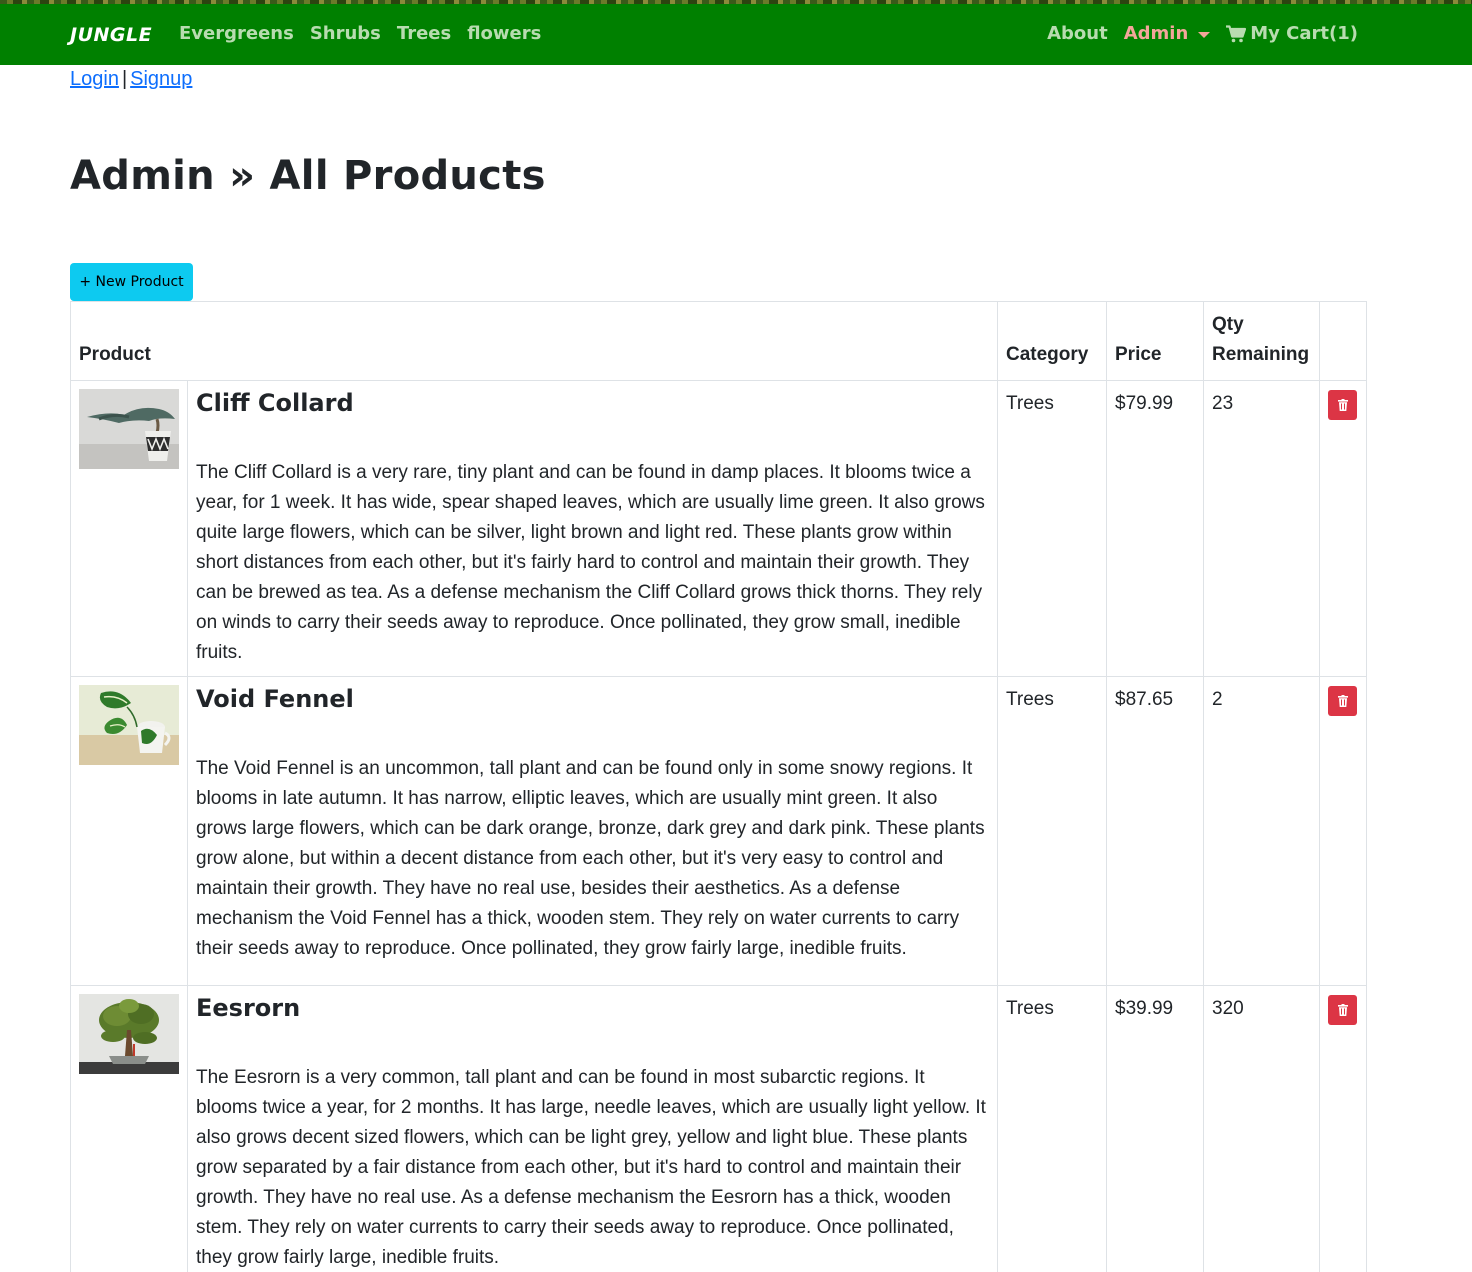 The height and width of the screenshot is (1272, 1472). What do you see at coordinates (1077, 33) in the screenshot?
I see `nav-link-about: About` at bounding box center [1077, 33].